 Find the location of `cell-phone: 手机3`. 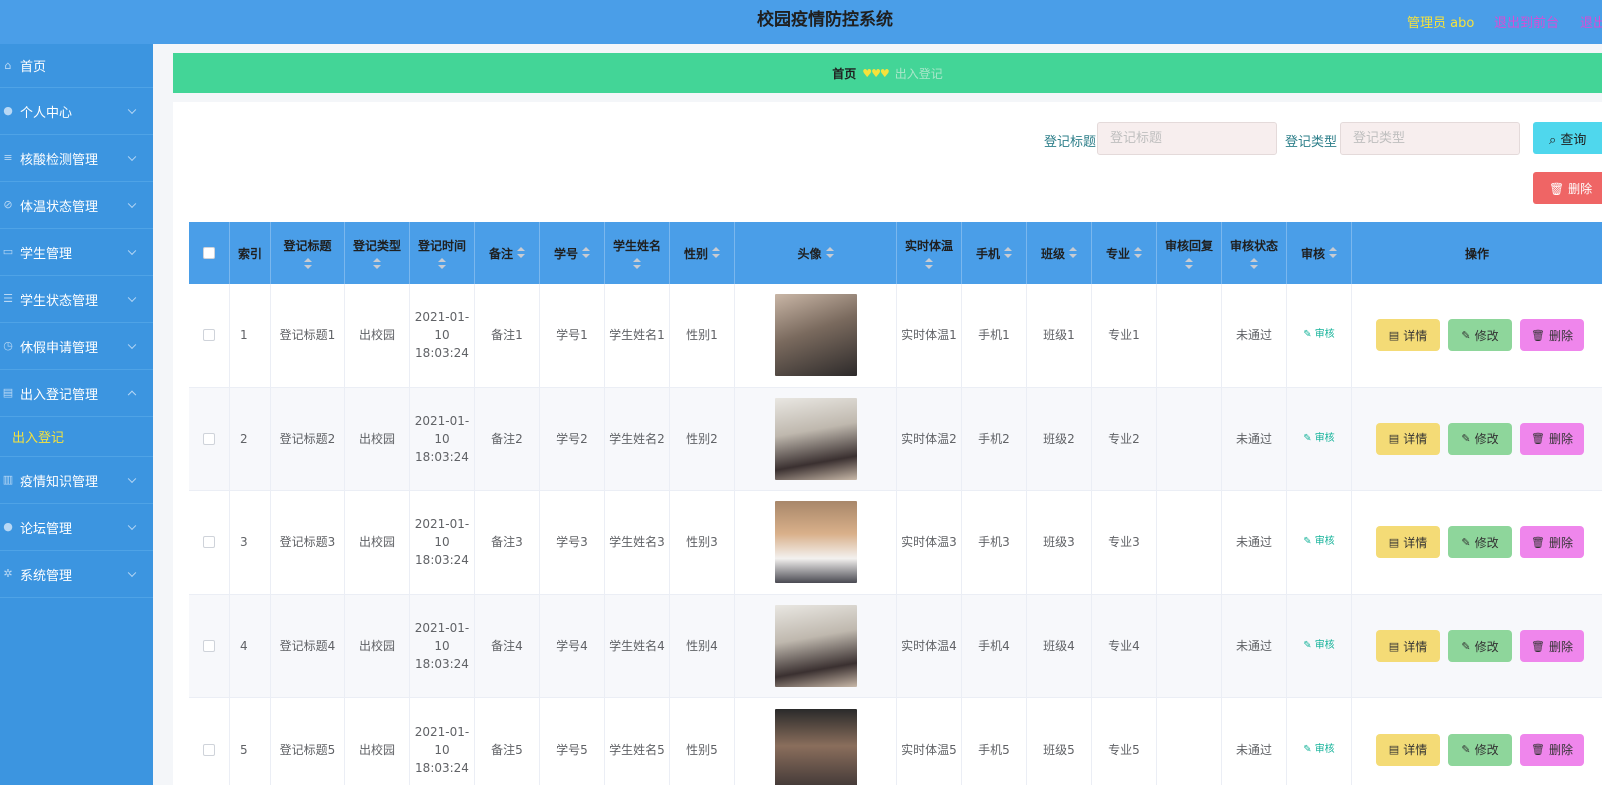

cell-phone: 手机3 is located at coordinates (994, 542).